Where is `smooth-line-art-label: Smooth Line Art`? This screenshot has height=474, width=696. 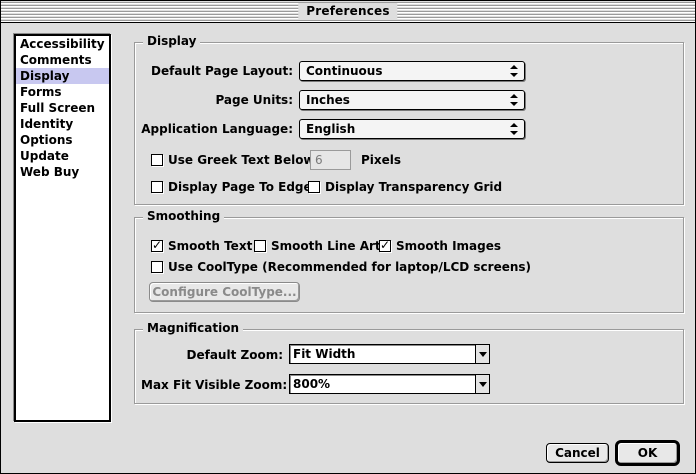 smooth-line-art-label: Smooth Line Art is located at coordinates (326, 246).